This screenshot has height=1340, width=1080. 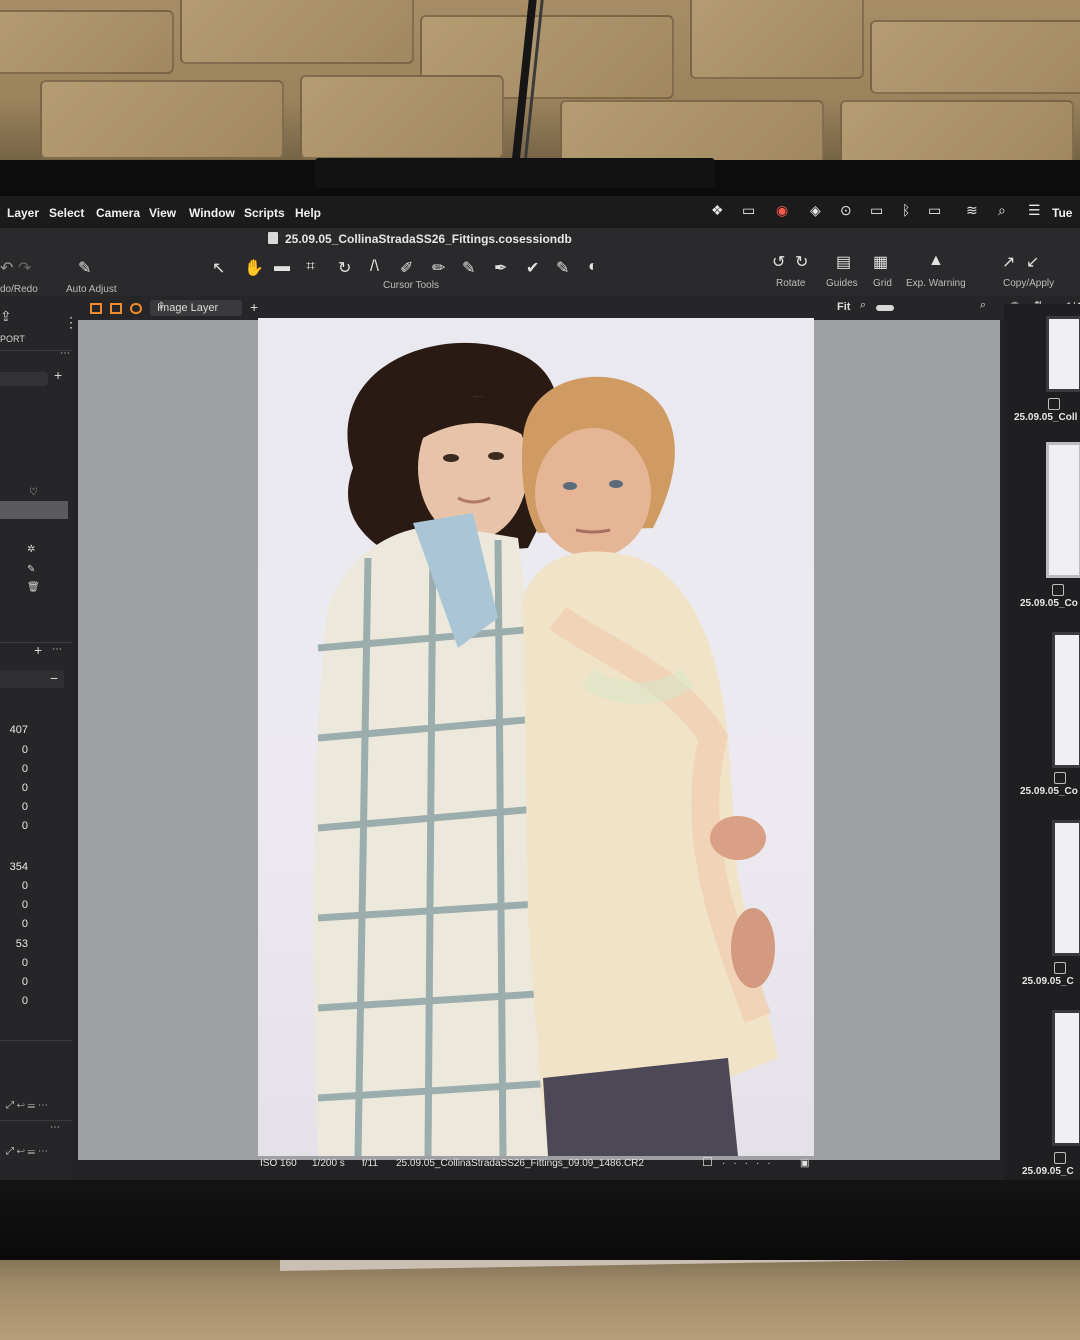 What do you see at coordinates (54, 678) in the screenshot?
I see `collapse-icon: −` at bounding box center [54, 678].